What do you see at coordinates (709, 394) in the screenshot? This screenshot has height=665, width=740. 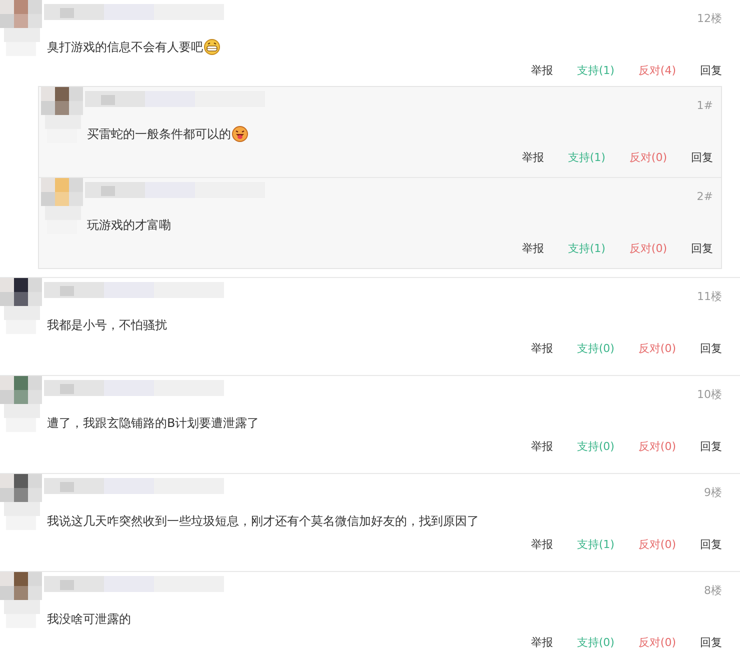 I see `floor-number: 10楼` at bounding box center [709, 394].